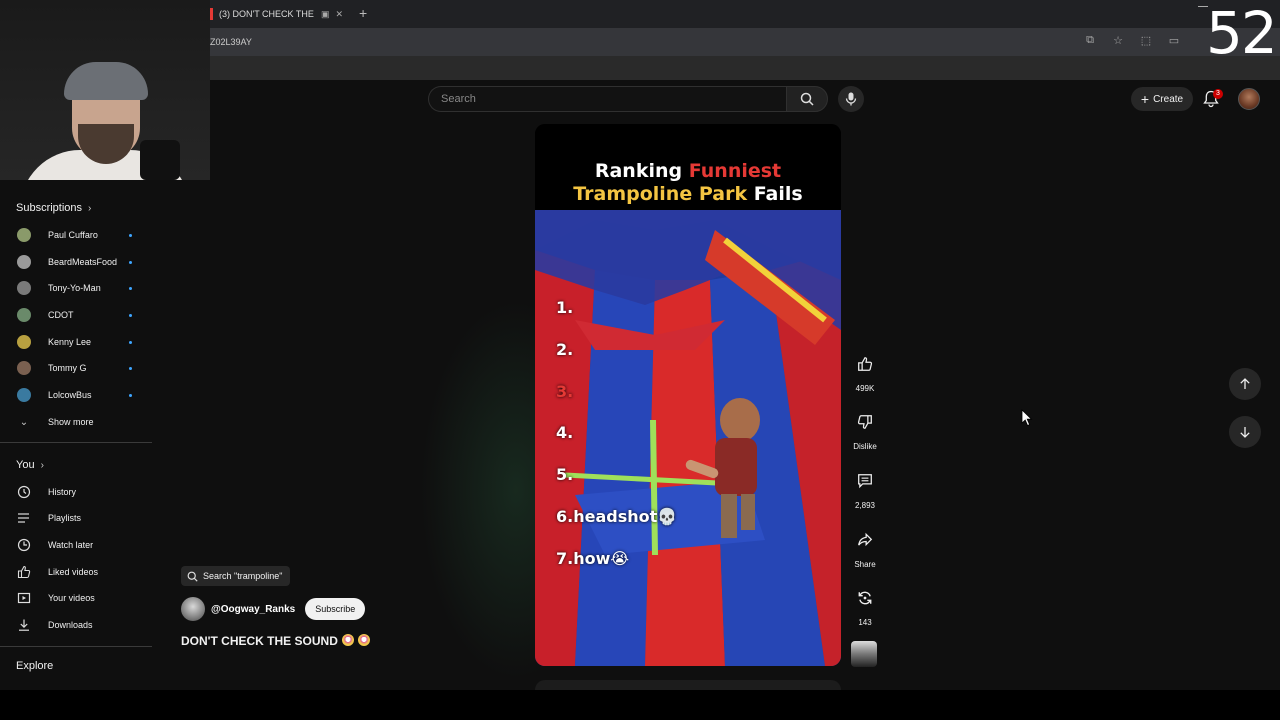 Image resolution: width=1280 pixels, height=720 pixels. I want to click on you-heading: You ›, so click(30, 465).